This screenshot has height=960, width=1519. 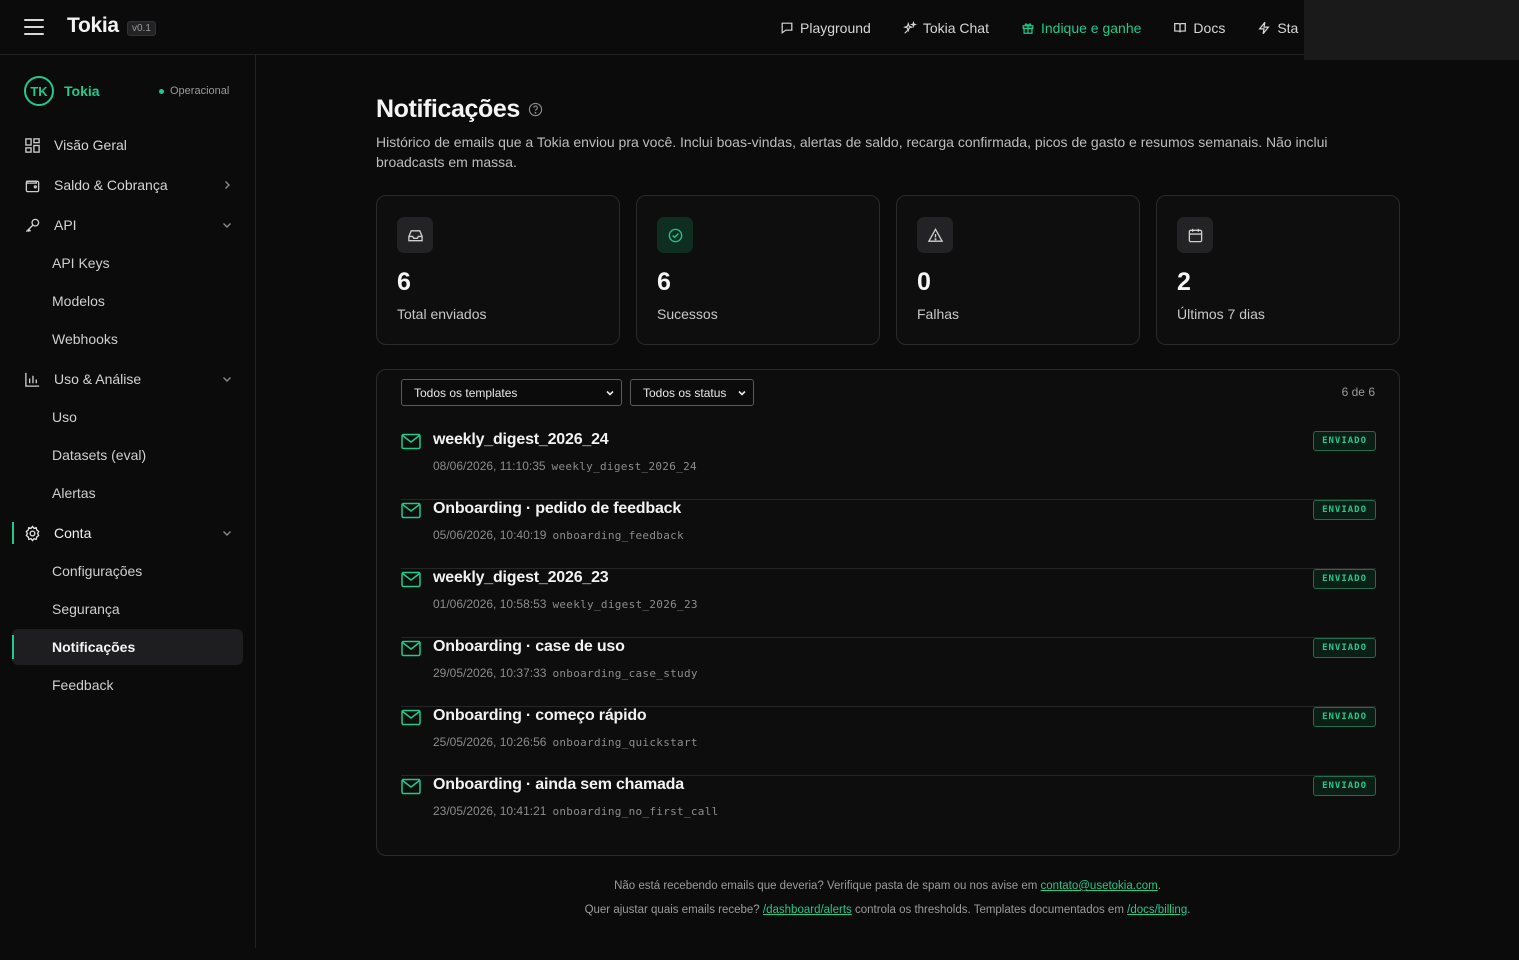 I want to click on email-date: 25/05/2026, 10:26:56, so click(x=490, y=742).